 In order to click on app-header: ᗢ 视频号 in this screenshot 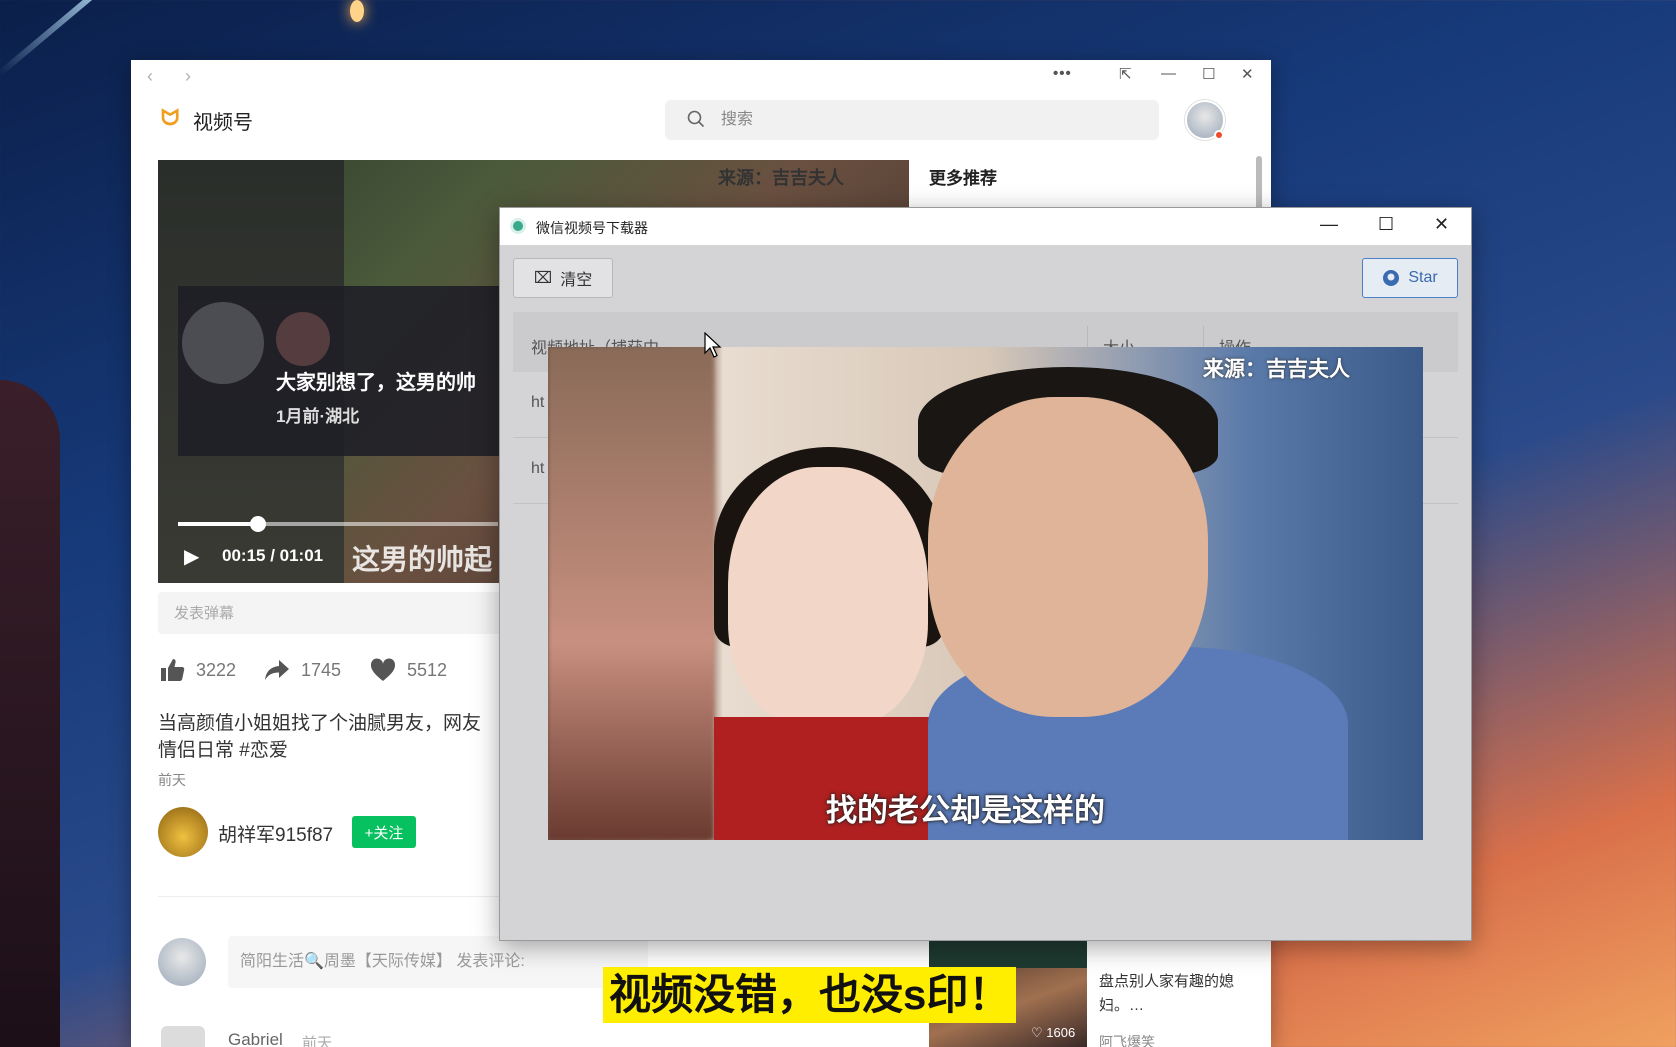, I will do `click(701, 122)`.